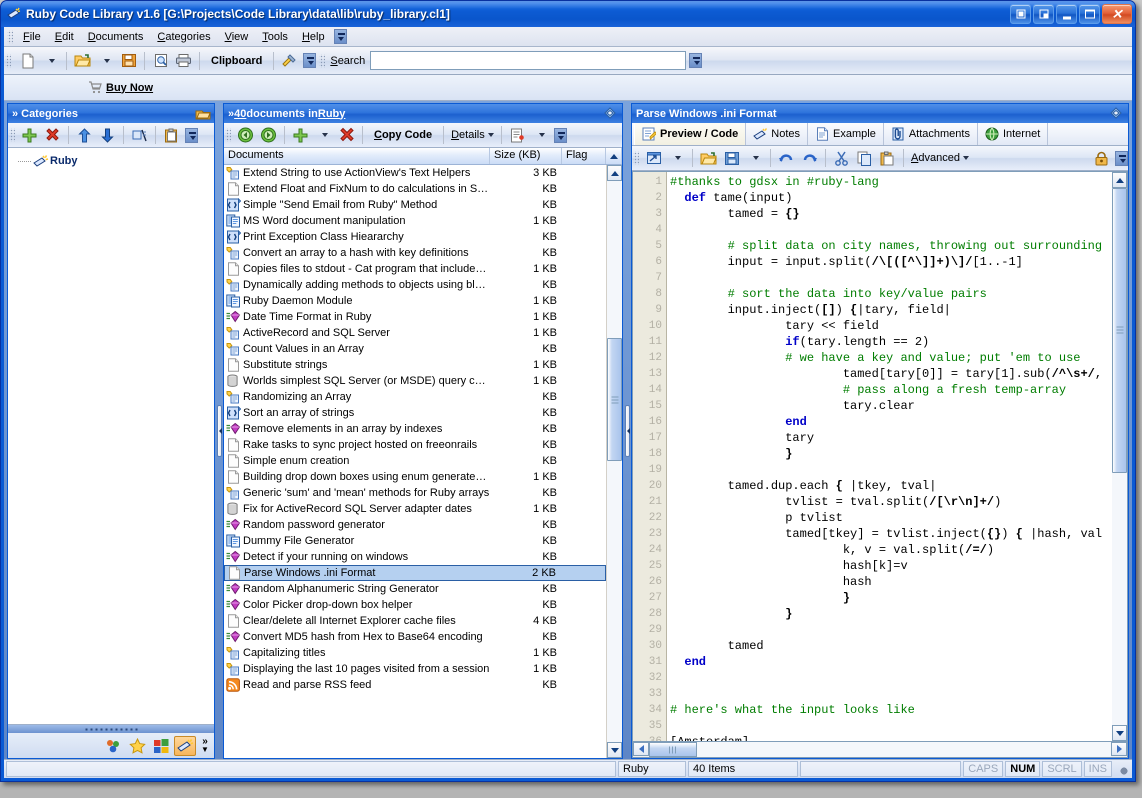 The image size is (1142, 798). I want to click on splitter-right-handle, so click(627, 431).